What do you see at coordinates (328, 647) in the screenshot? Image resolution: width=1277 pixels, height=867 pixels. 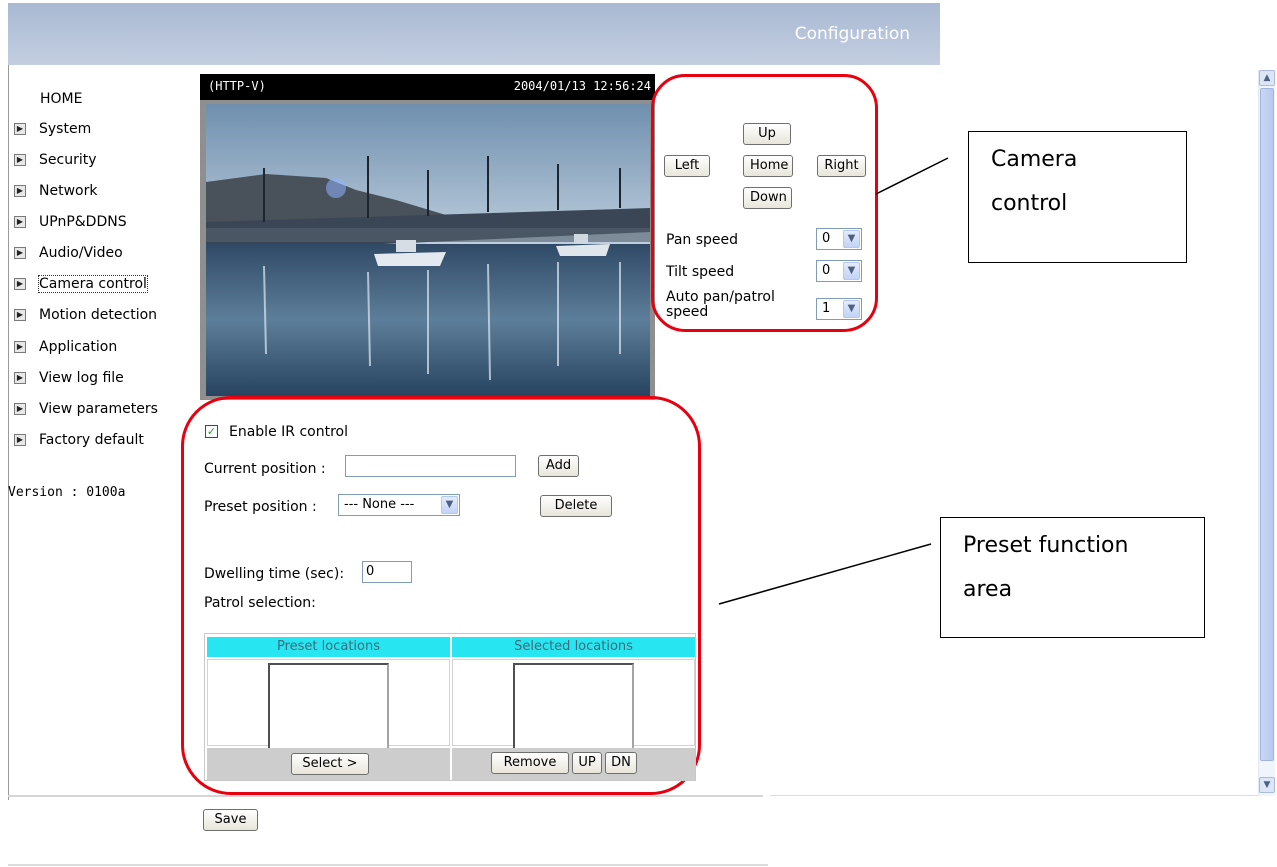 I see `preset-locations-header: Preset locations` at bounding box center [328, 647].